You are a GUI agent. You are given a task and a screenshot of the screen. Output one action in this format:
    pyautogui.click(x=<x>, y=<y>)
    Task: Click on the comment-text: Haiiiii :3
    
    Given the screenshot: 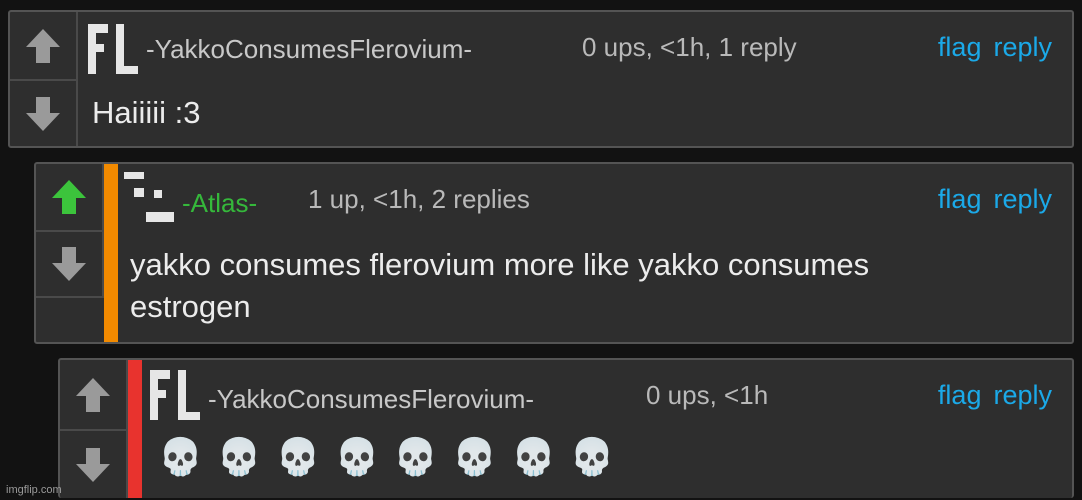 What is the action you would take?
    pyautogui.click(x=146, y=112)
    